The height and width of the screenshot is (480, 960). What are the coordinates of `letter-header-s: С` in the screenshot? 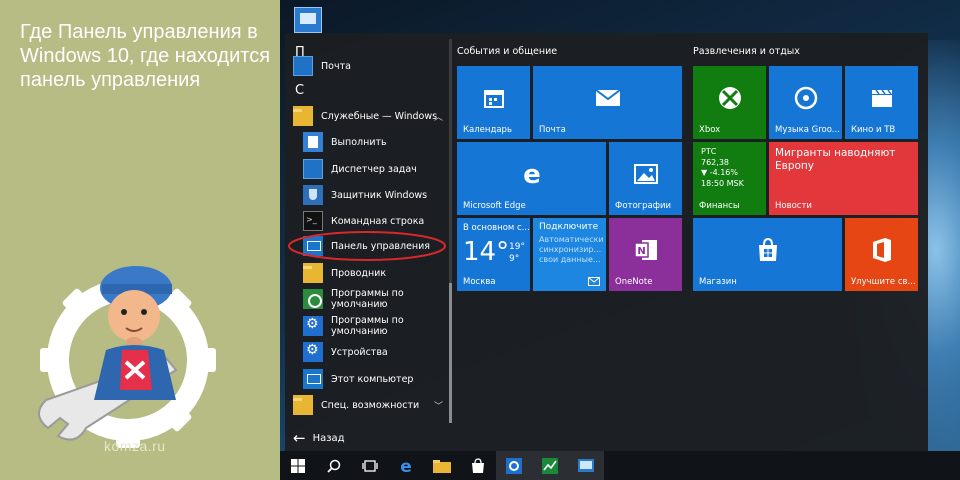 It's located at (299, 90).